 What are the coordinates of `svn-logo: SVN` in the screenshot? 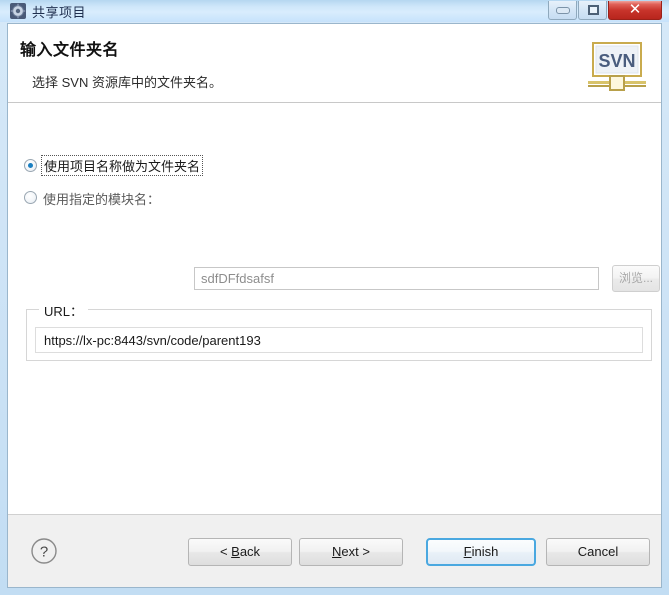 It's located at (617, 66).